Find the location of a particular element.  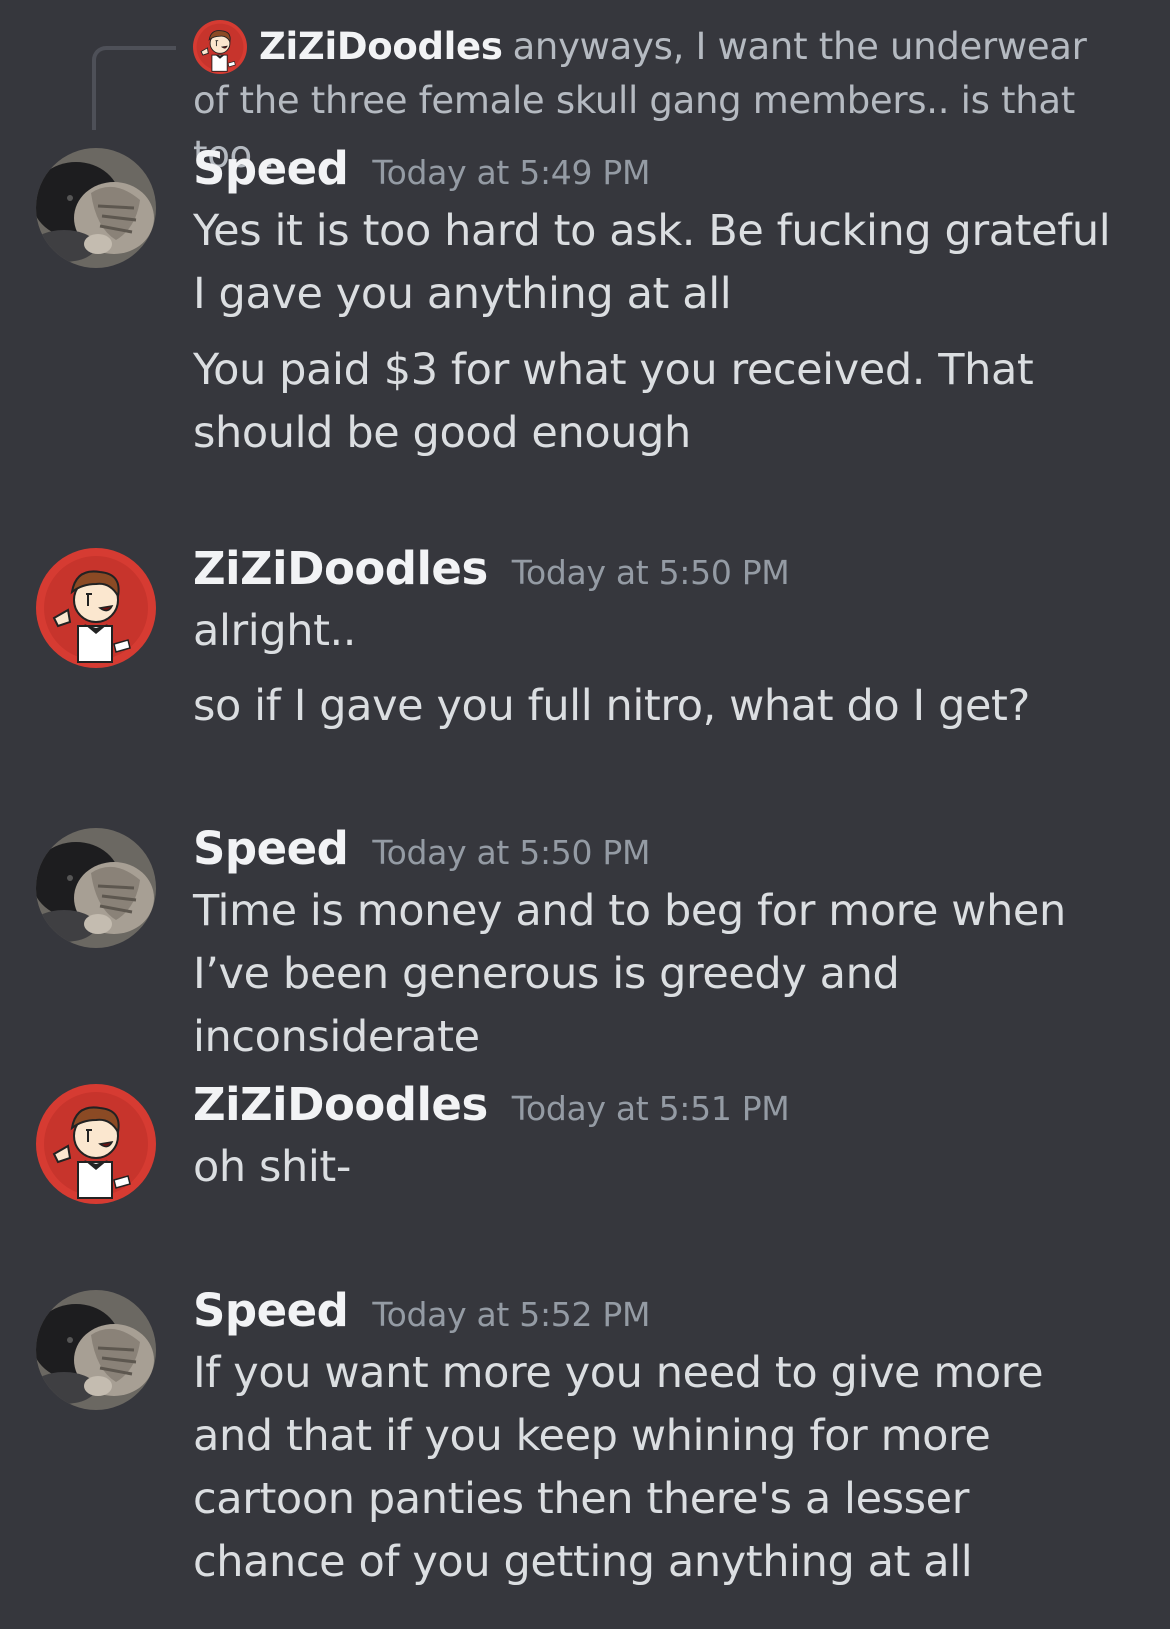

message-header: Speed Today at 5:49 PM is located at coordinates (421, 172).